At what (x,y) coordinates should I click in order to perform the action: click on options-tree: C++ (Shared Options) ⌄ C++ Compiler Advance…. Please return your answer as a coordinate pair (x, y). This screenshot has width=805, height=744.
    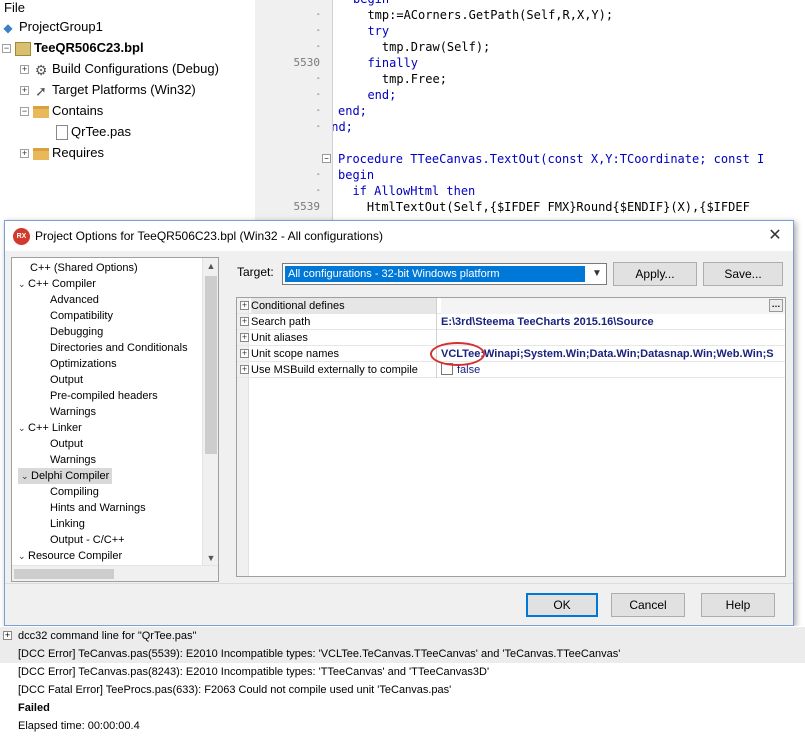
    Looking at the image, I should click on (115, 419).